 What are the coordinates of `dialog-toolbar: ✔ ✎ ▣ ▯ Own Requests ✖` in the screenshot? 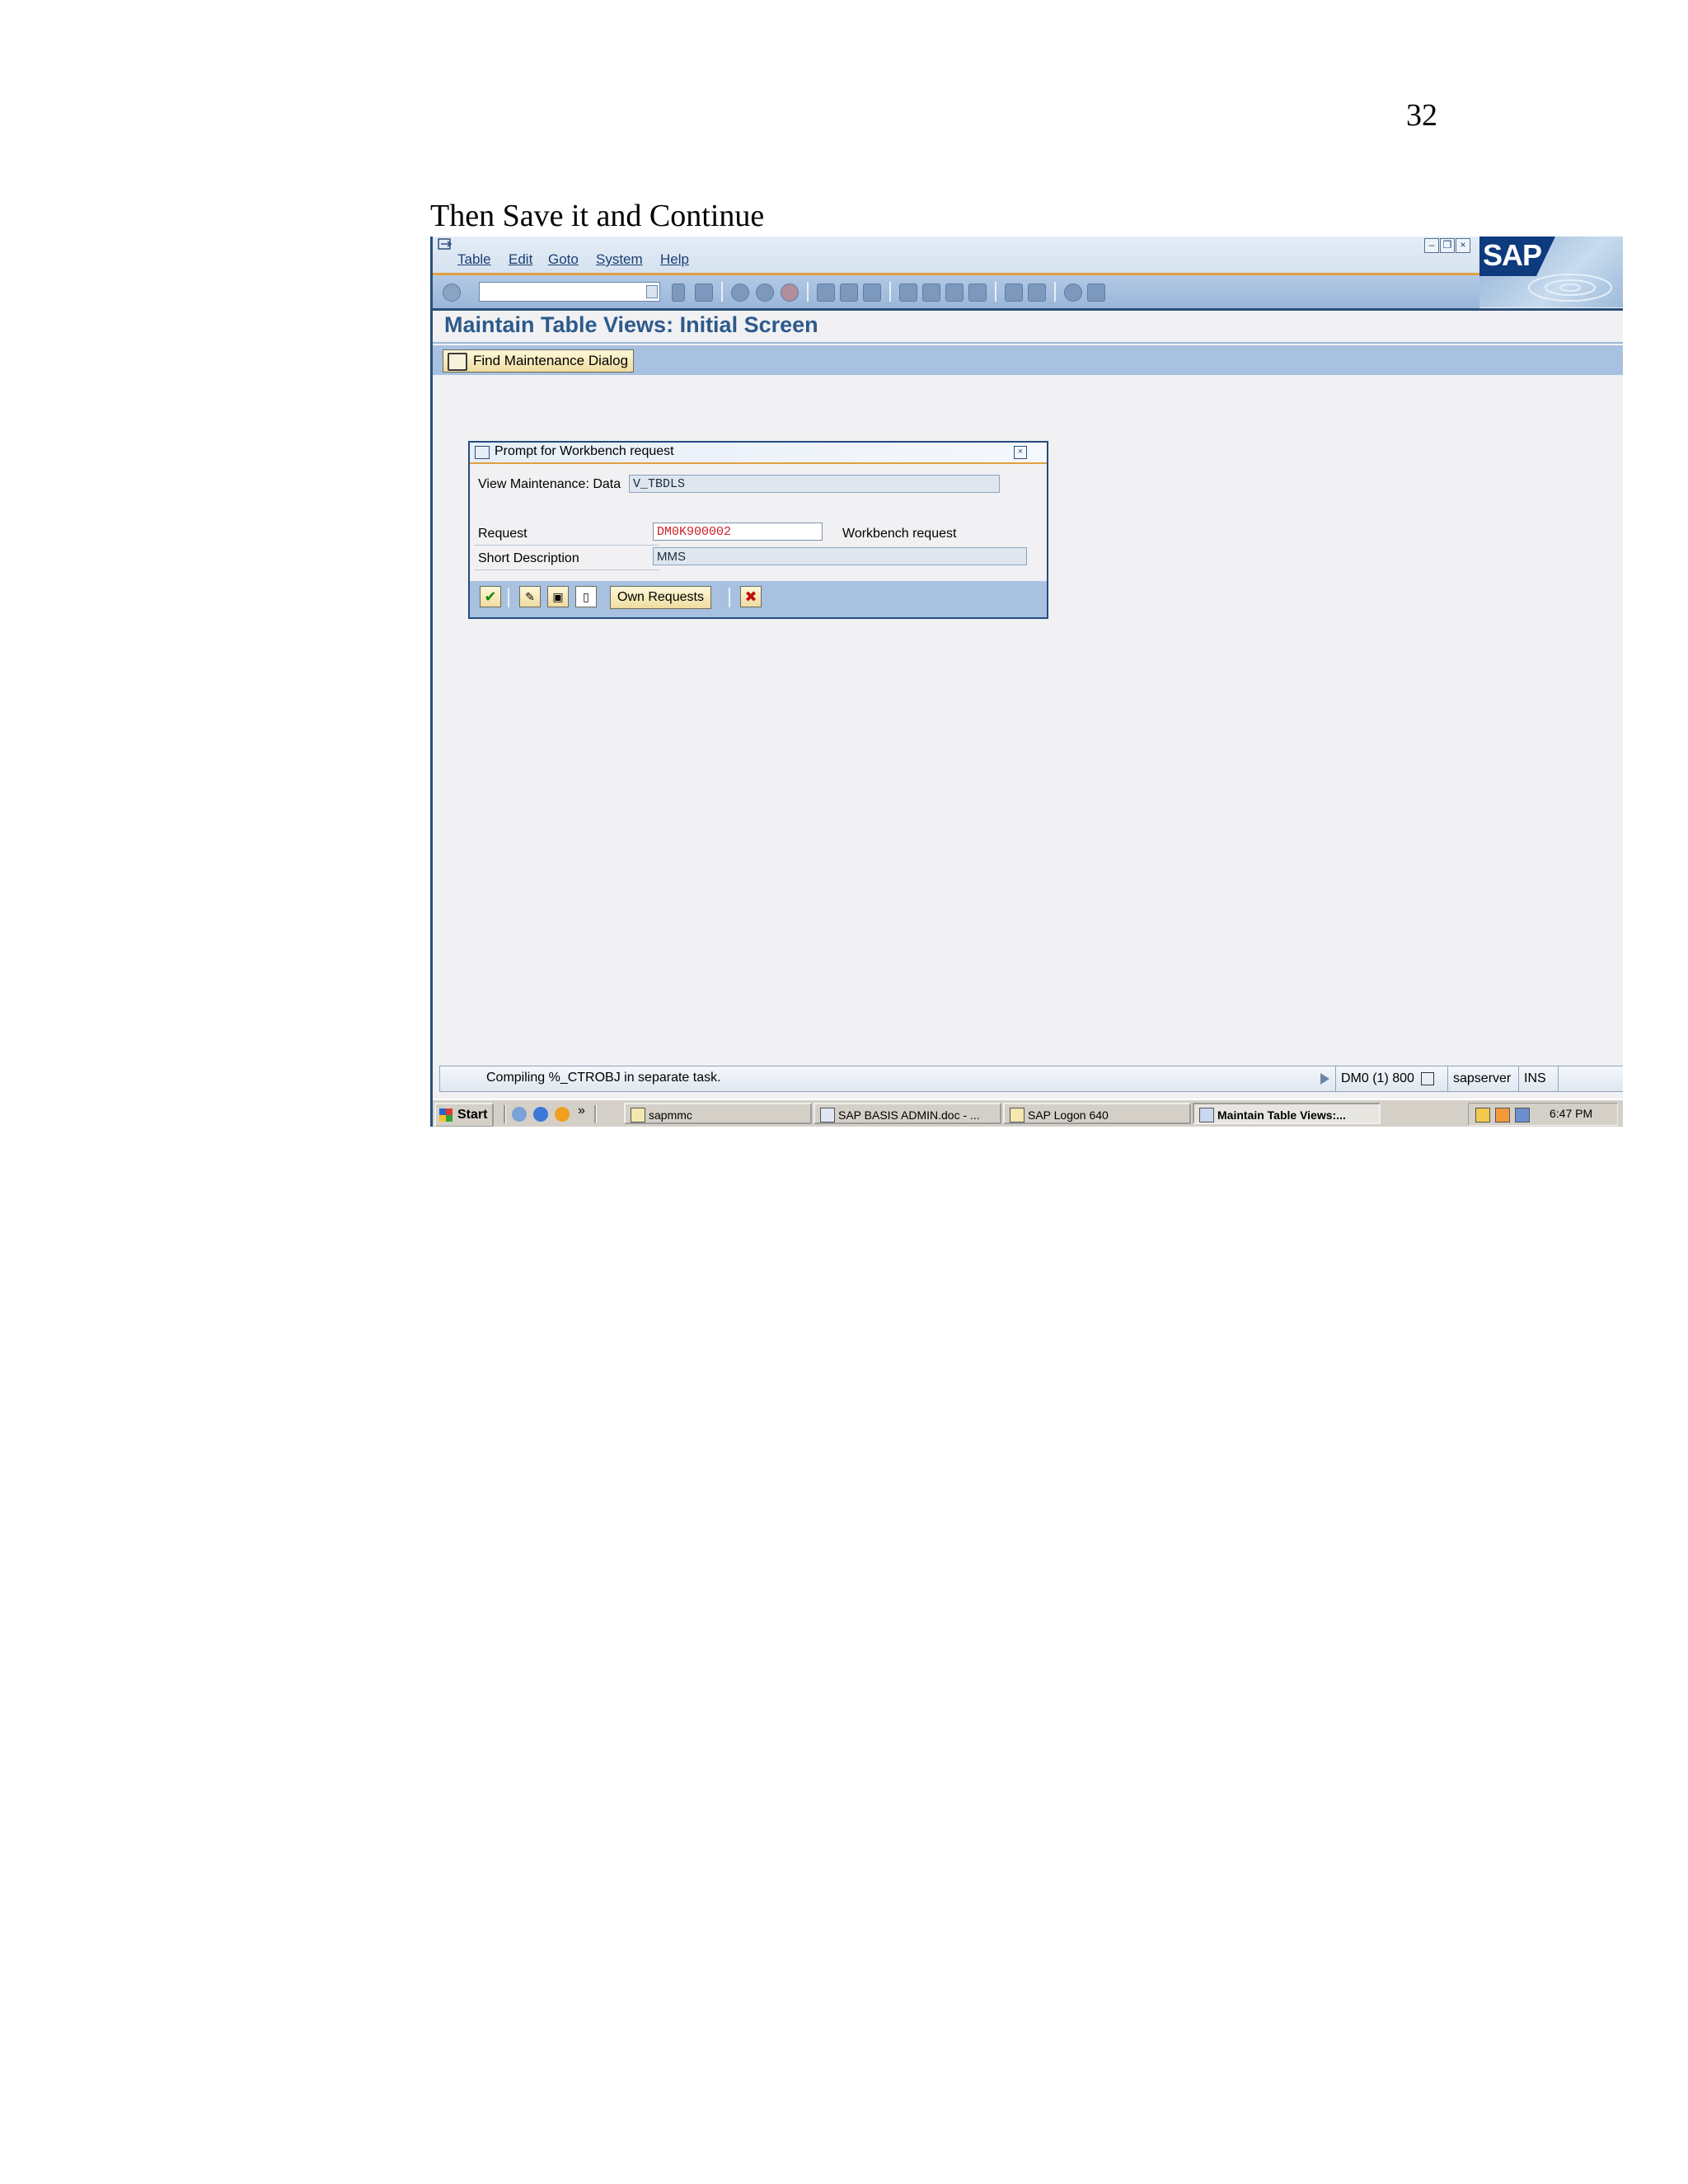 It's located at (758, 599).